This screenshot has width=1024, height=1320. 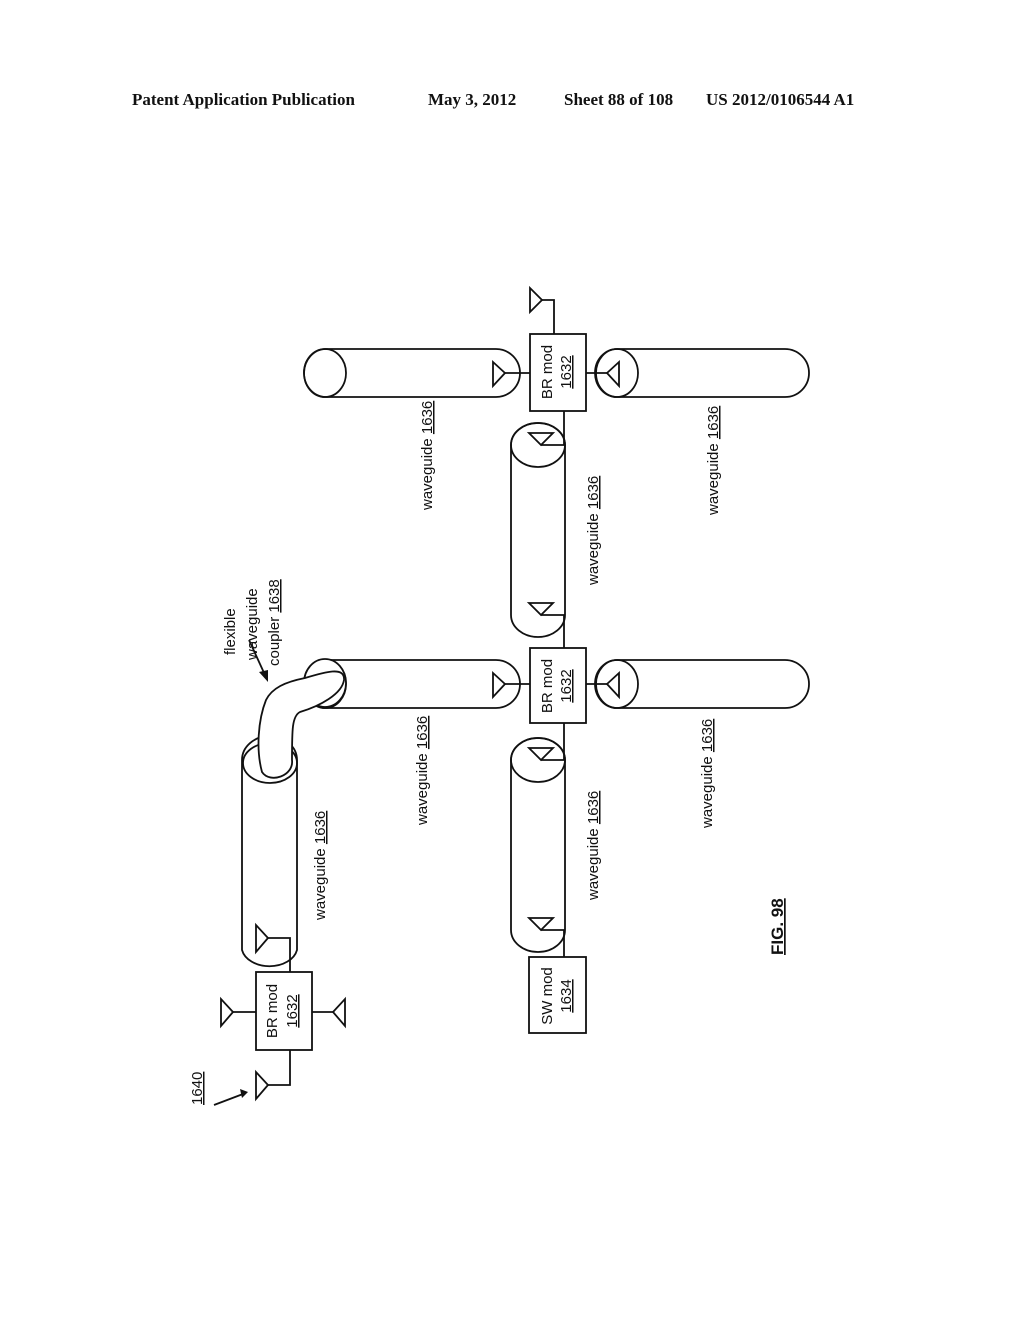 I want to click on coupler-label-line1: flexible, so click(x=230, y=631).